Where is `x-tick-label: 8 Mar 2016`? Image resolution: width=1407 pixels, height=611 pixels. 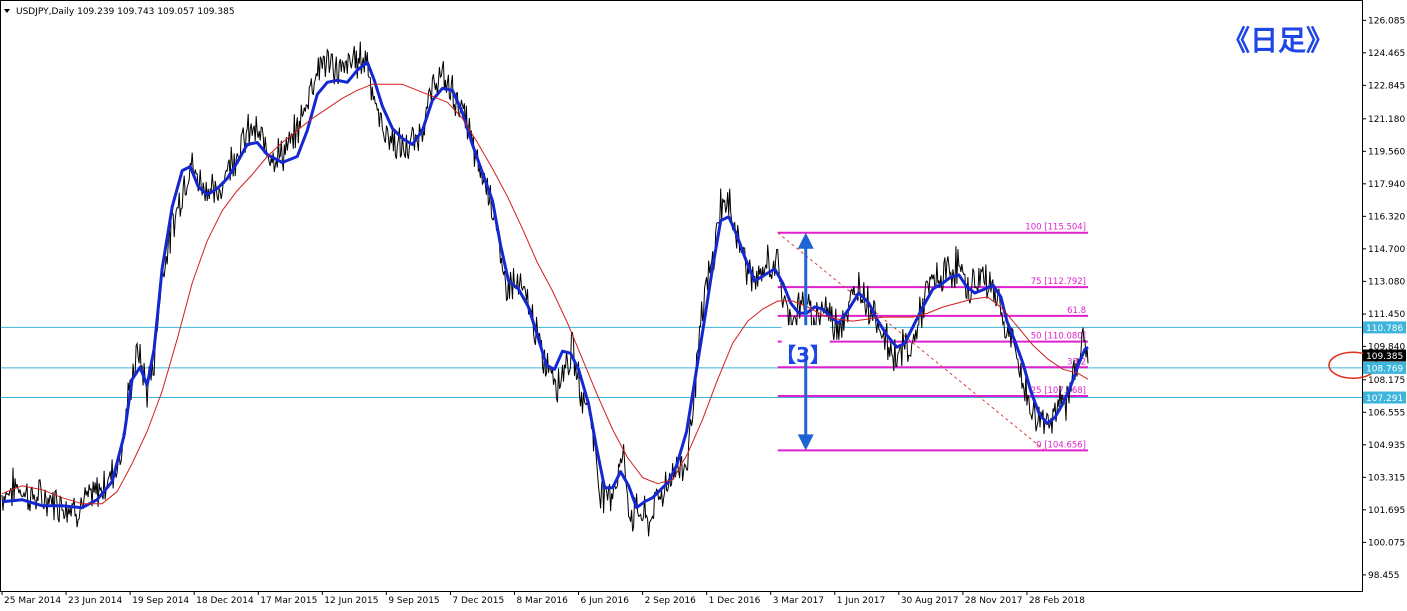 x-tick-label: 8 Mar 2016 is located at coordinates (542, 601).